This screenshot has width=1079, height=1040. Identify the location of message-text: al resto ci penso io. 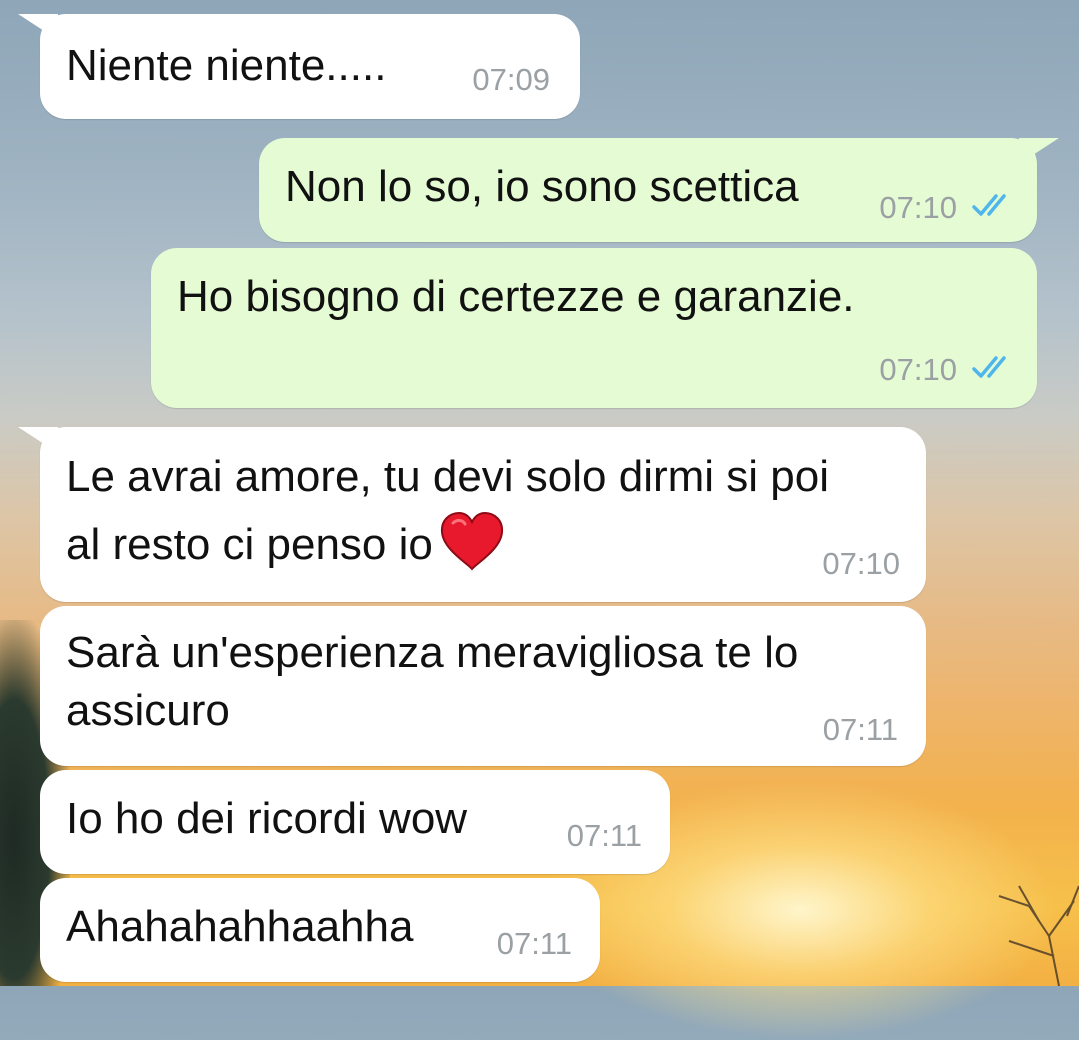
(285, 542).